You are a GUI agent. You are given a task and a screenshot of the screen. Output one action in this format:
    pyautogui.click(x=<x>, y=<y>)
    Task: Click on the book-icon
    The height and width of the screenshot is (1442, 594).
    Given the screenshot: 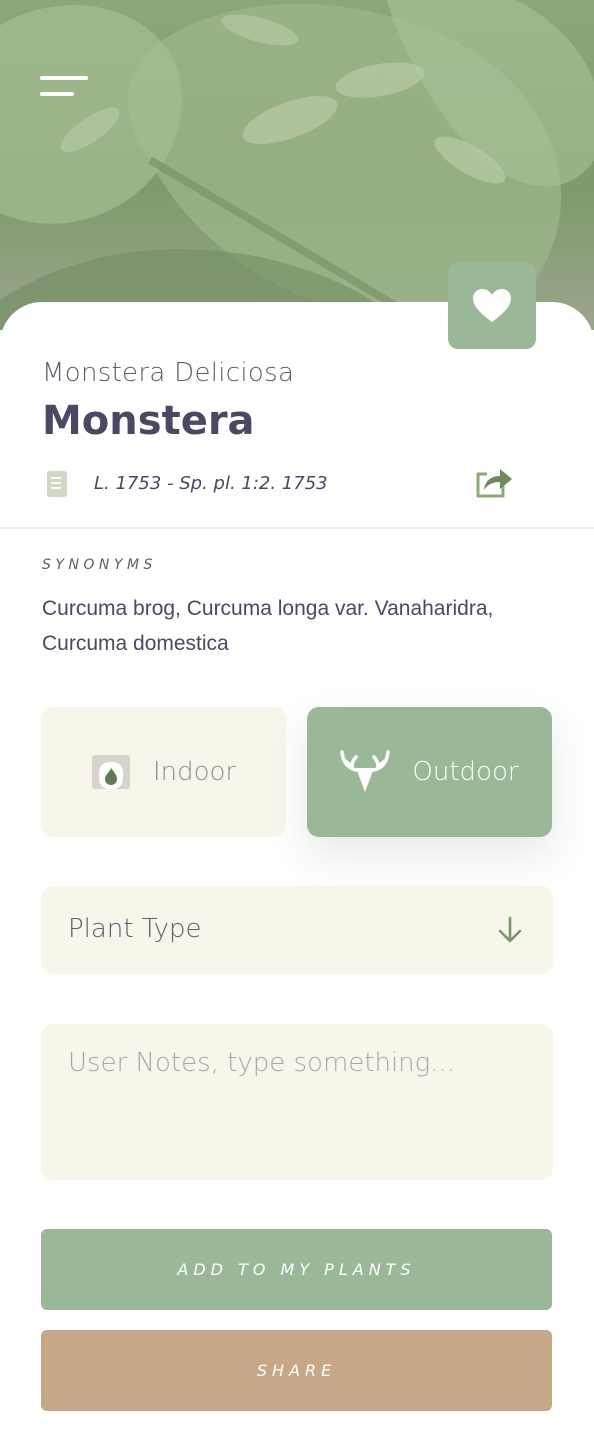 What is the action you would take?
    pyautogui.click(x=57, y=484)
    